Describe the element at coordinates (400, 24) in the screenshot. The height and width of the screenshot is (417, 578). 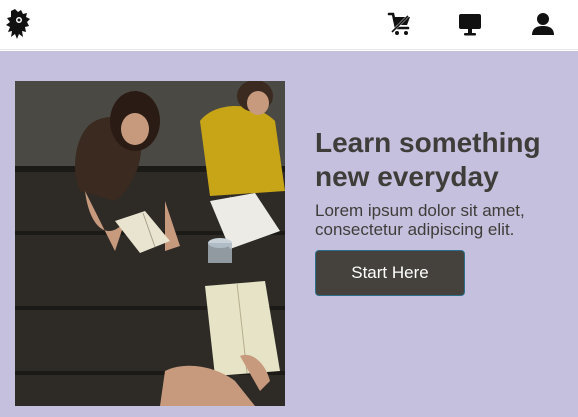
I see `cart-icon` at that location.